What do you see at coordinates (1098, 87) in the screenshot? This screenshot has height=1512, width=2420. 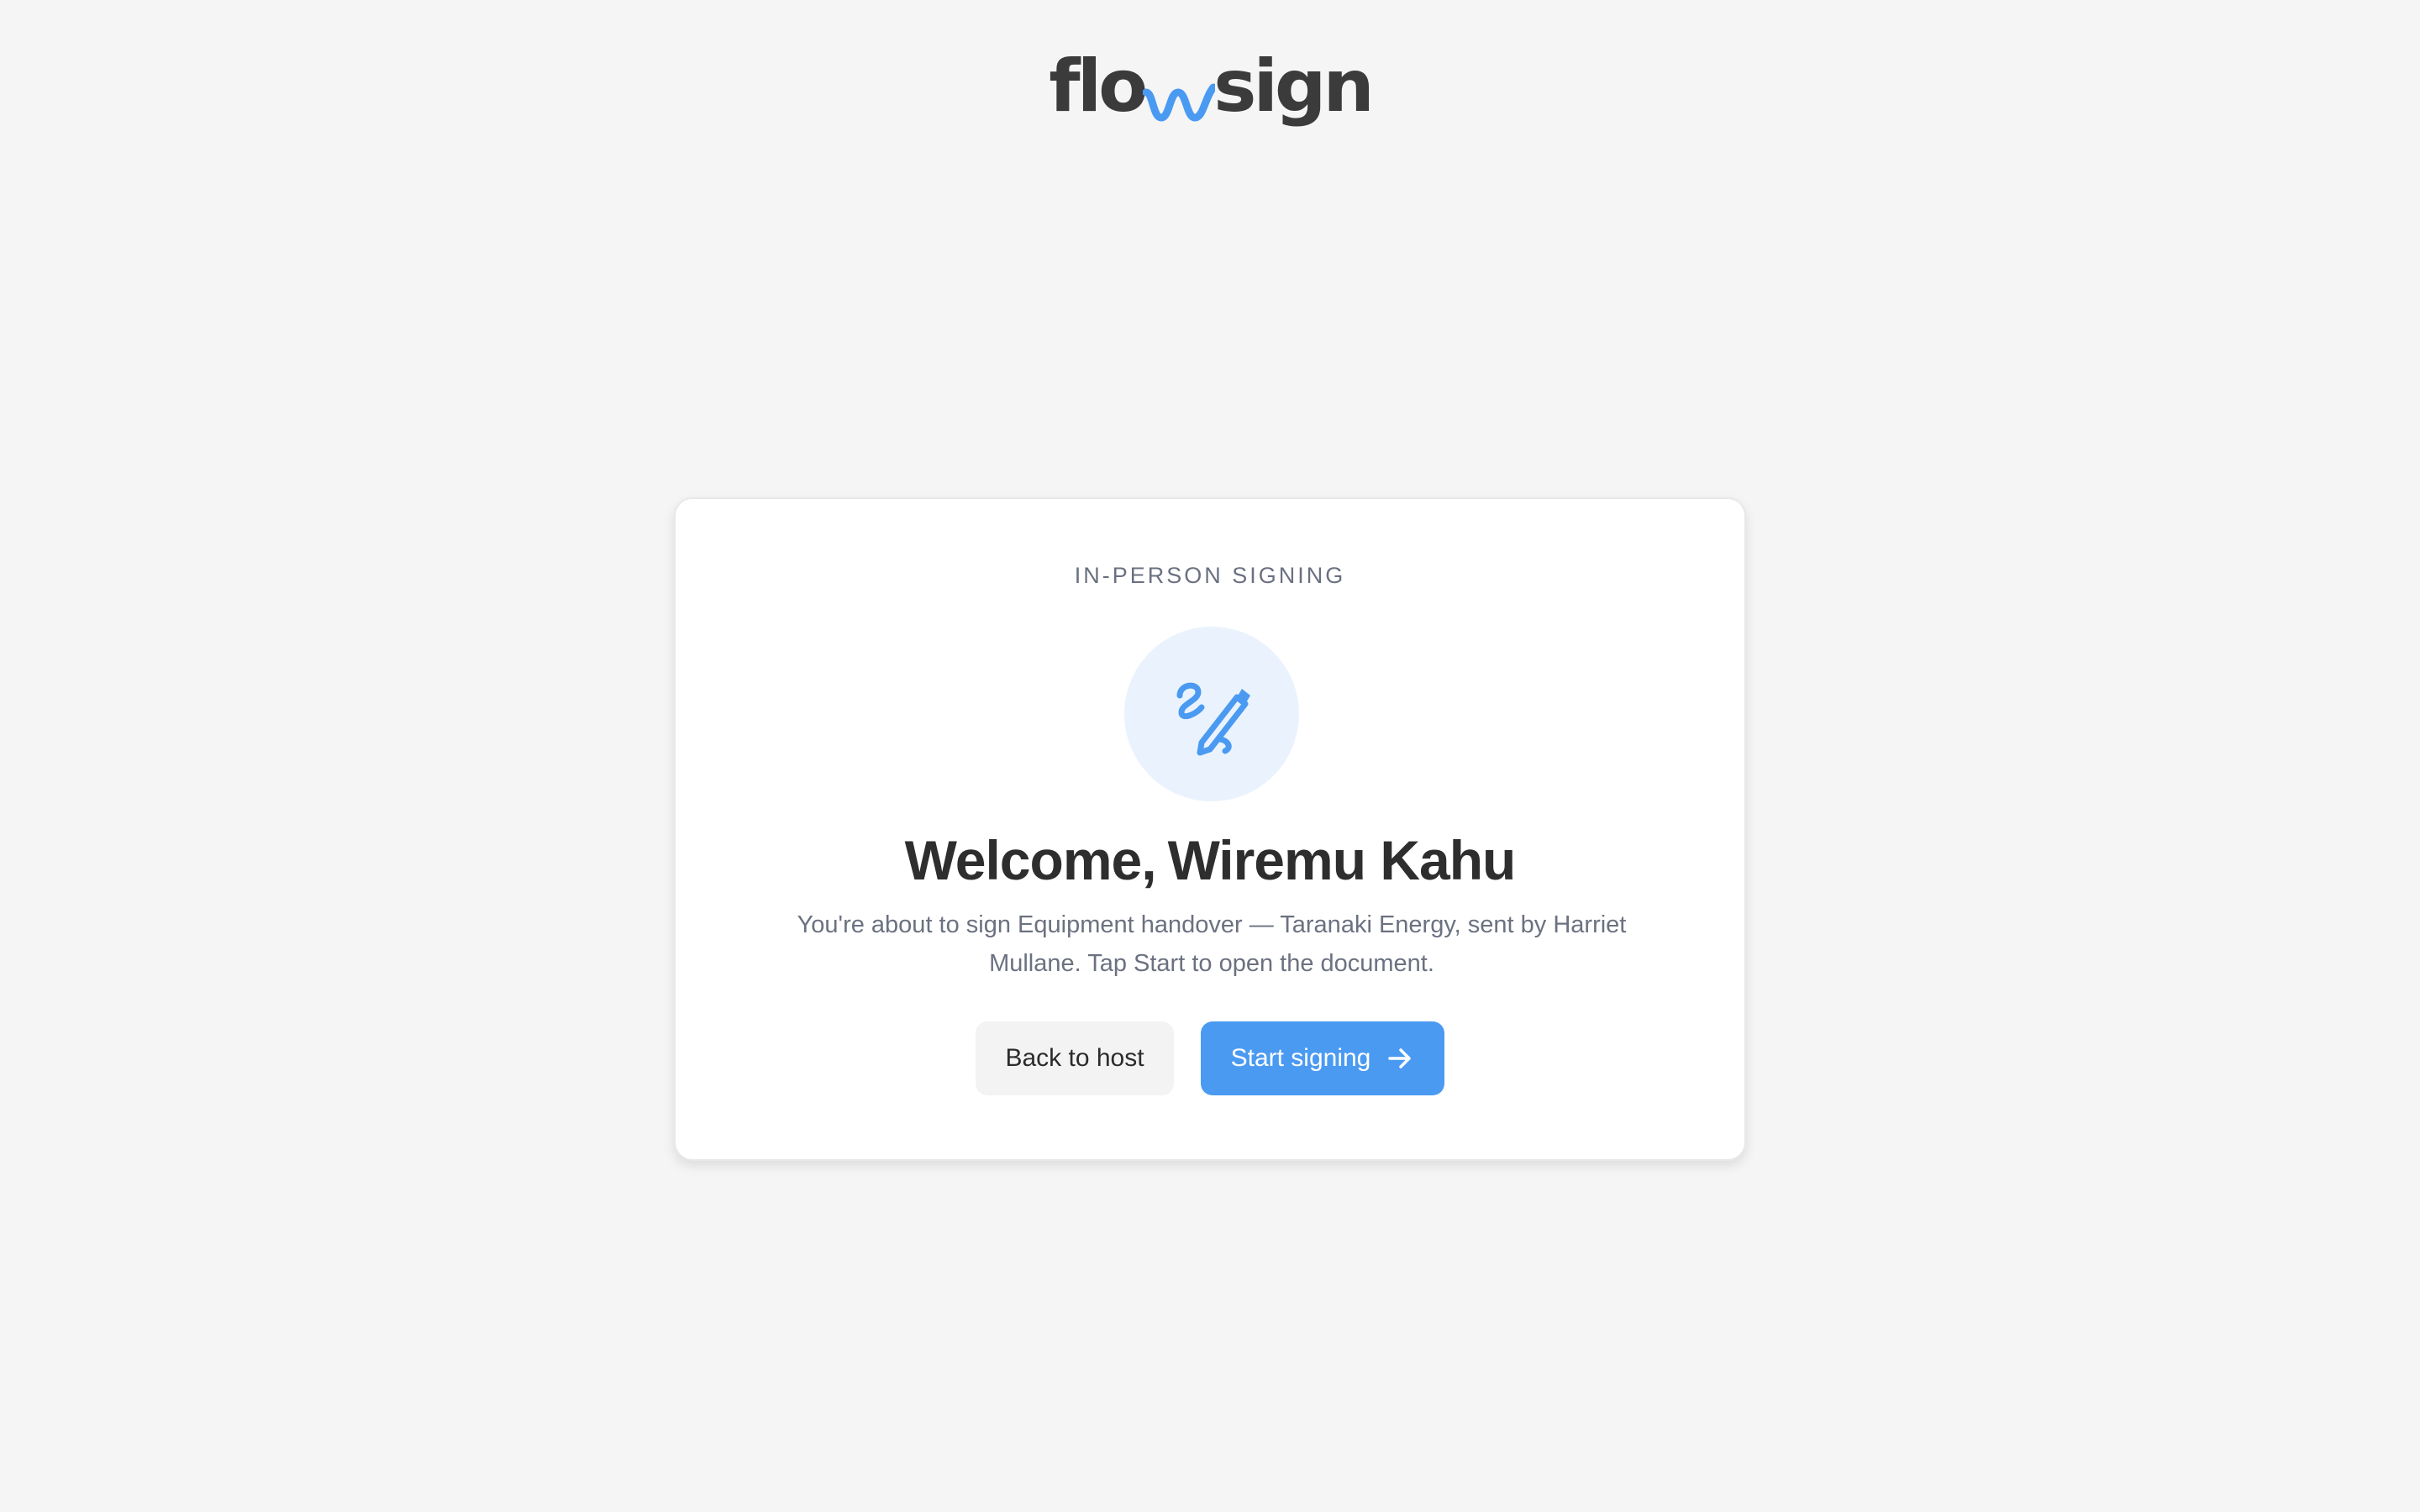 I see `logo-text-left: flo` at bounding box center [1098, 87].